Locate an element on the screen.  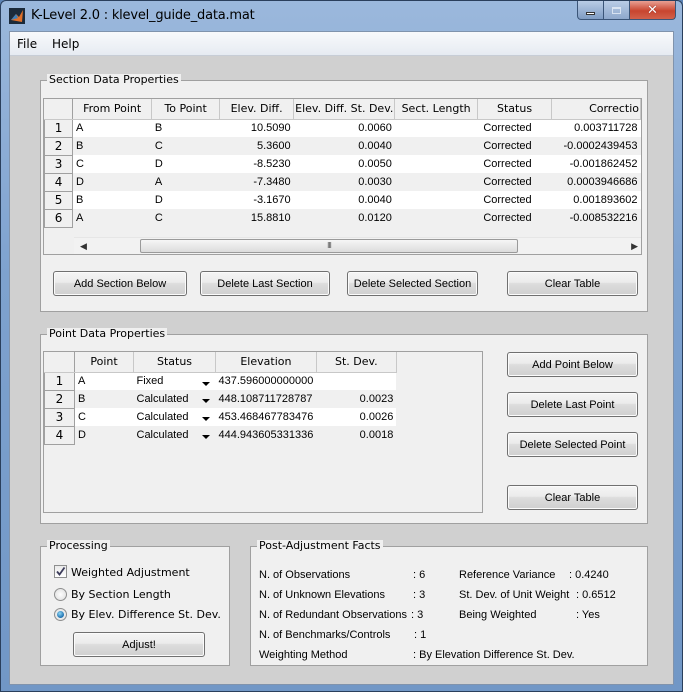
scroll-left-icon: ◀ is located at coordinates (83, 246).